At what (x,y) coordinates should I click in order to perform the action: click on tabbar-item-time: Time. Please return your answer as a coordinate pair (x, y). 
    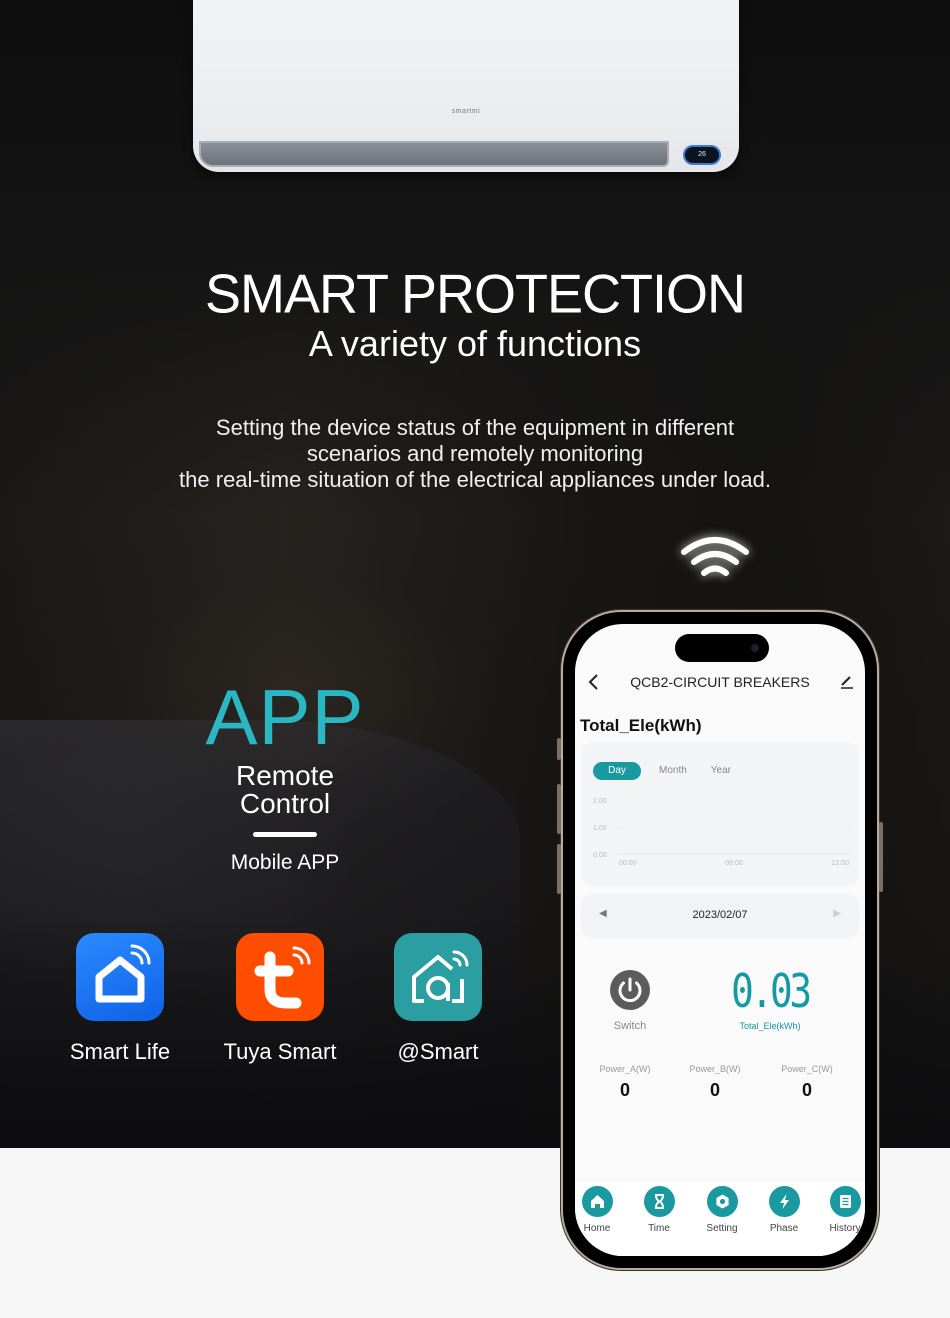
    Looking at the image, I should click on (659, 1210).